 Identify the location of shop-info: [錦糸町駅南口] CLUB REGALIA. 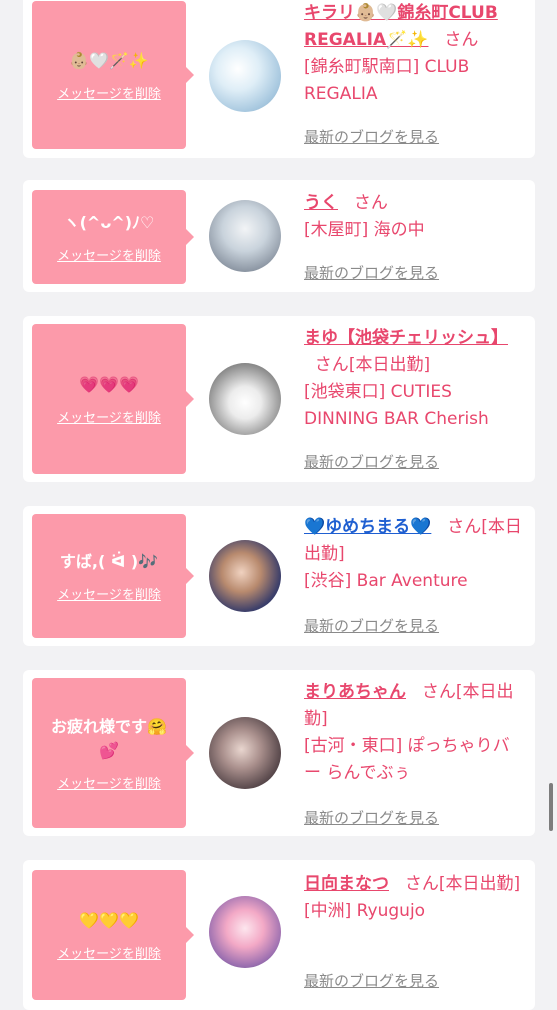
(387, 80).